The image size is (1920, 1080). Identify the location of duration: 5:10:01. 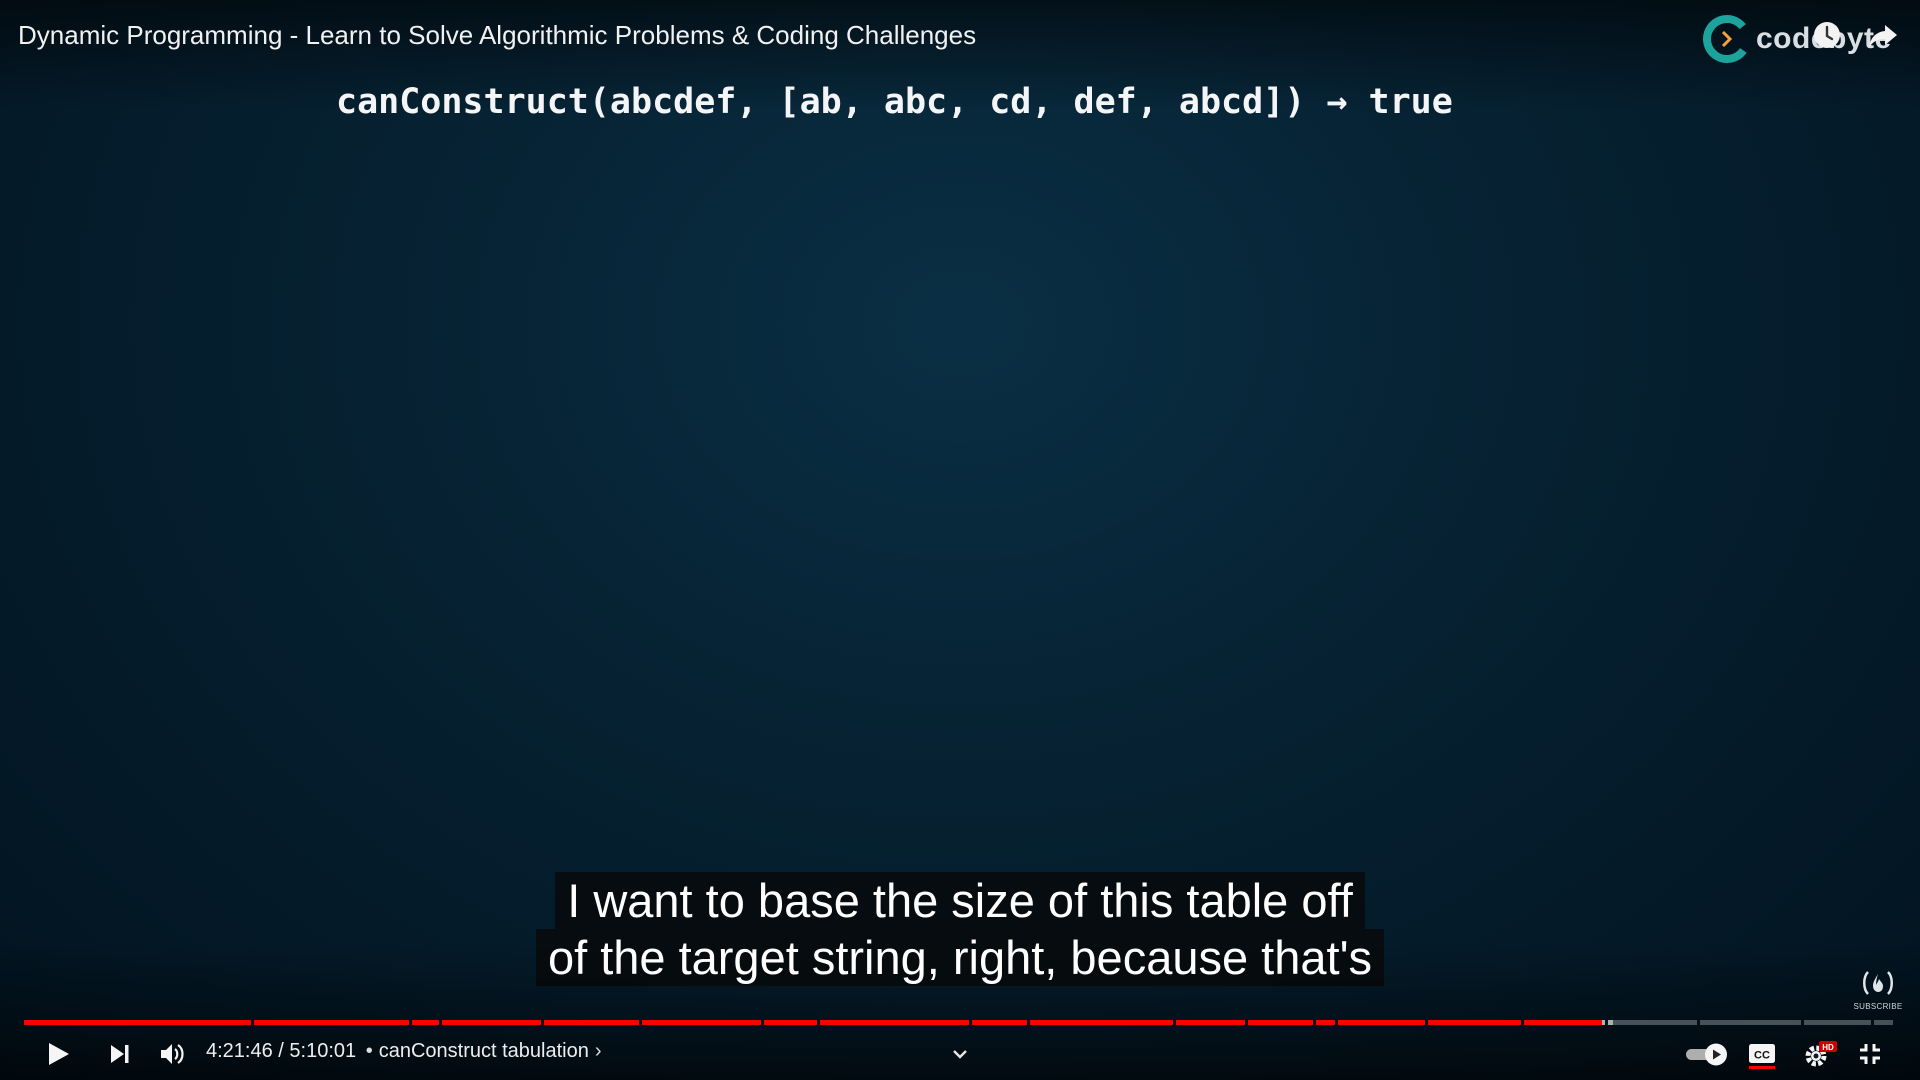
(323, 1051).